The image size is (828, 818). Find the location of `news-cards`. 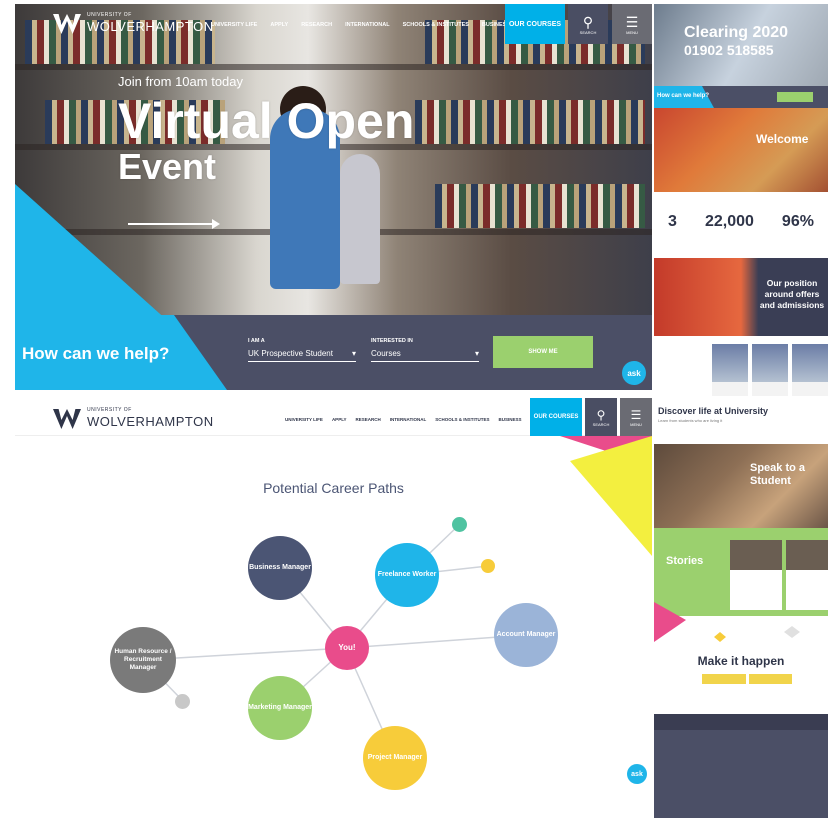

news-cards is located at coordinates (770, 370).